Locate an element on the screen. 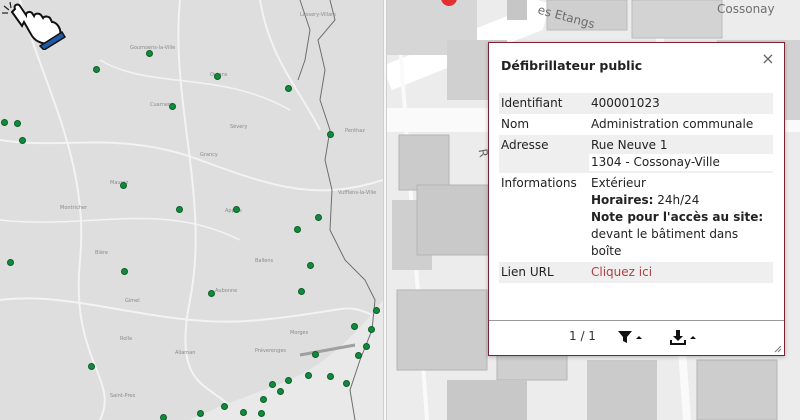  attribute-value: Rue Neuve 1 1304 - Cossonay-Ville is located at coordinates (681, 154).